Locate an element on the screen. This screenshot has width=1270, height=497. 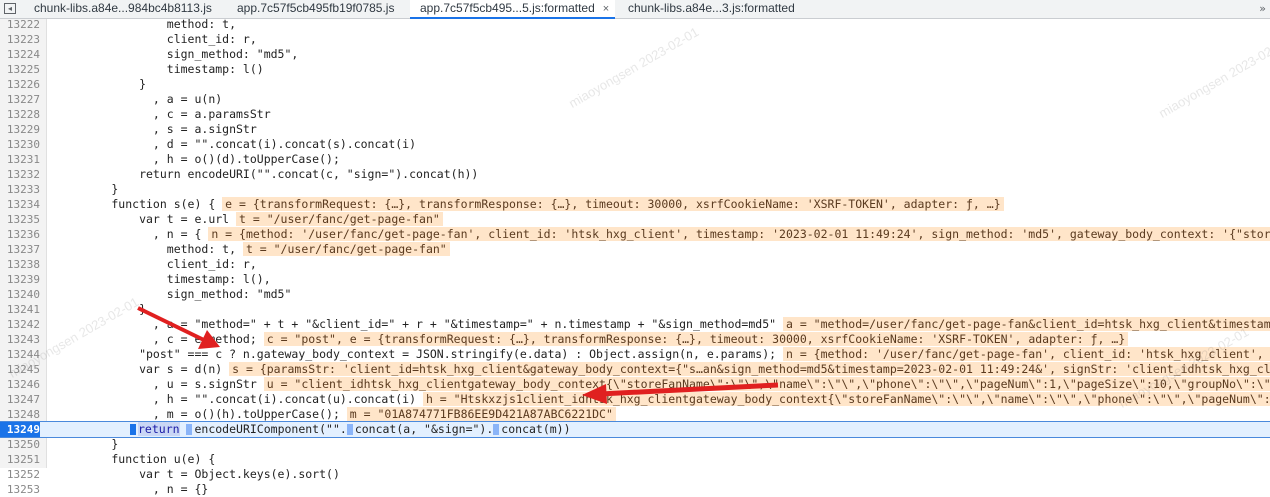
code-line: 13222 method: t, is located at coordinates (635, 24).